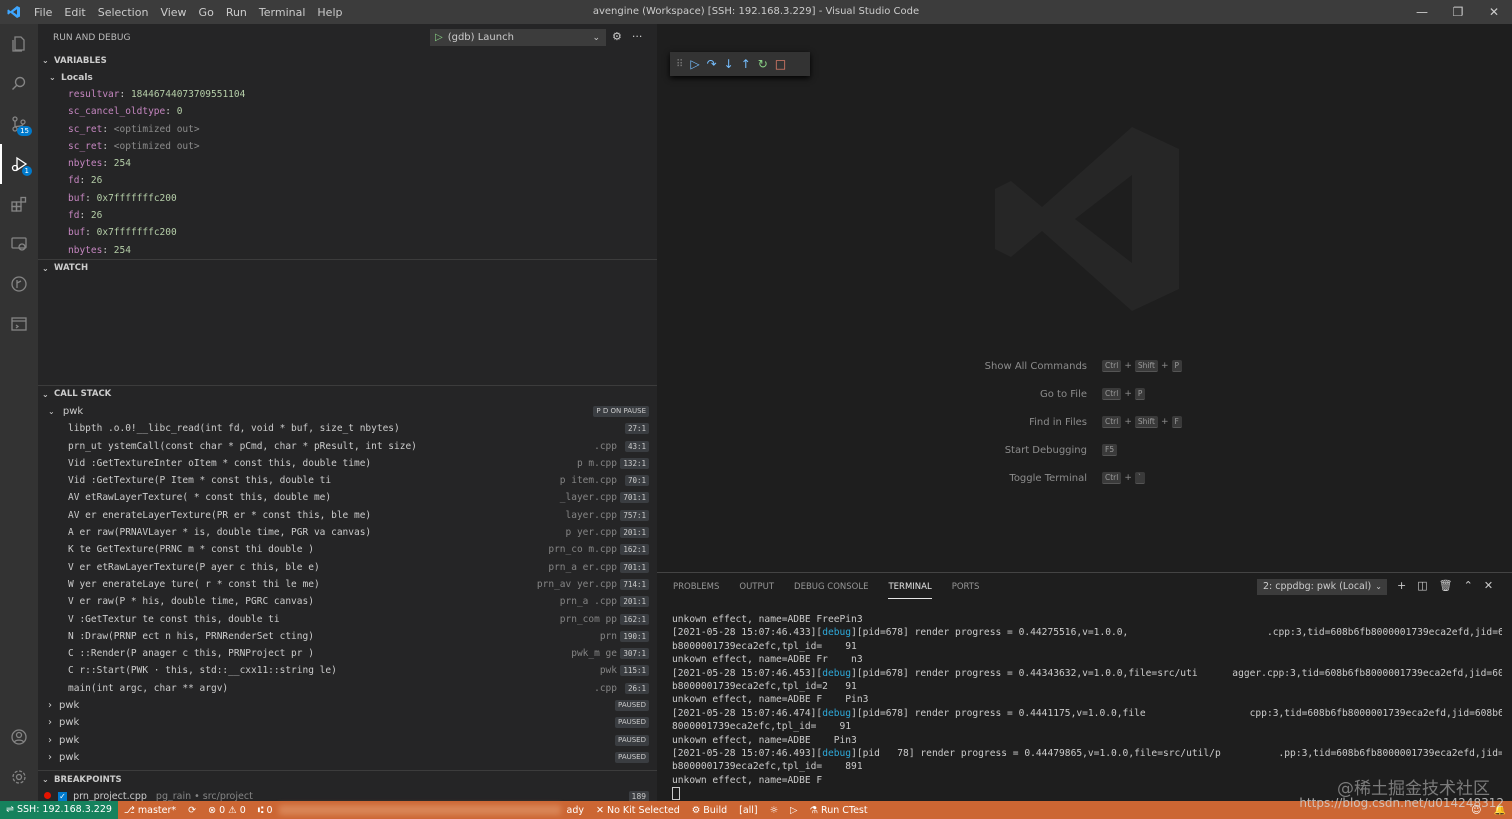  I want to click on remote-explorer-icon, so click(19, 244).